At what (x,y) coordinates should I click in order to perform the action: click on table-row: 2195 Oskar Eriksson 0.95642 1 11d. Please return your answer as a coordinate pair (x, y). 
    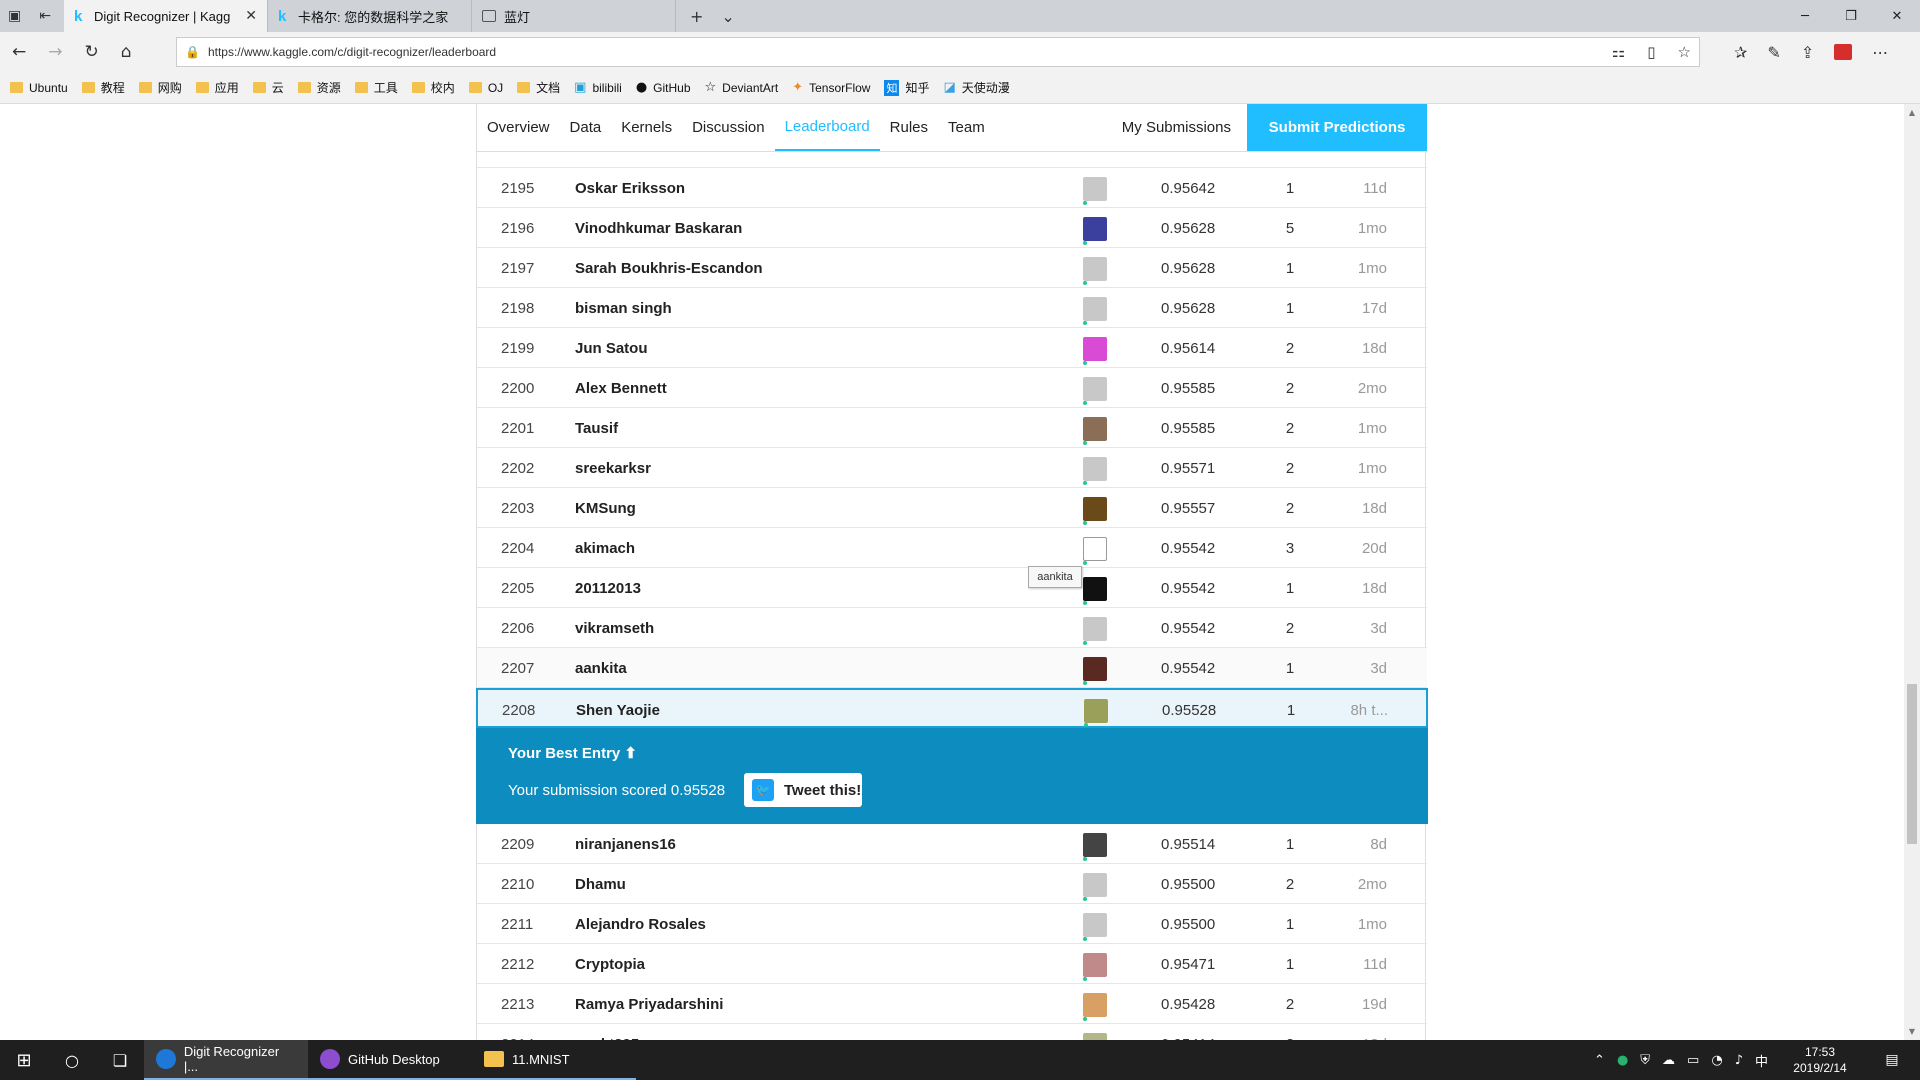
    Looking at the image, I should click on (952, 188).